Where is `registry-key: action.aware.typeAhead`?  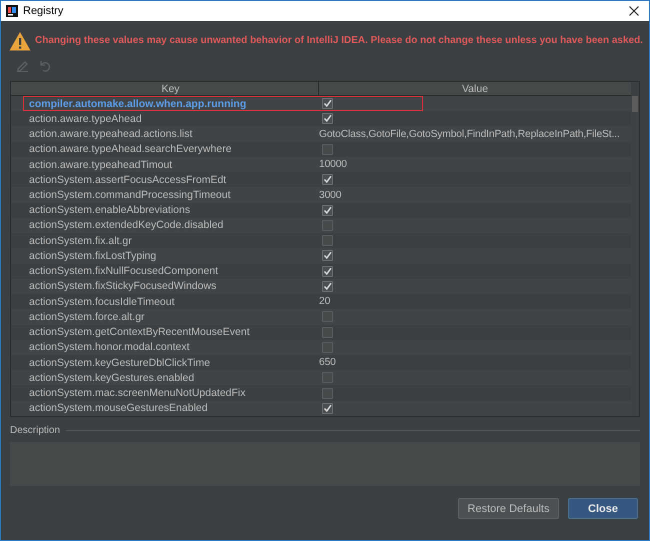
registry-key: action.aware.typeAhead is located at coordinates (165, 118).